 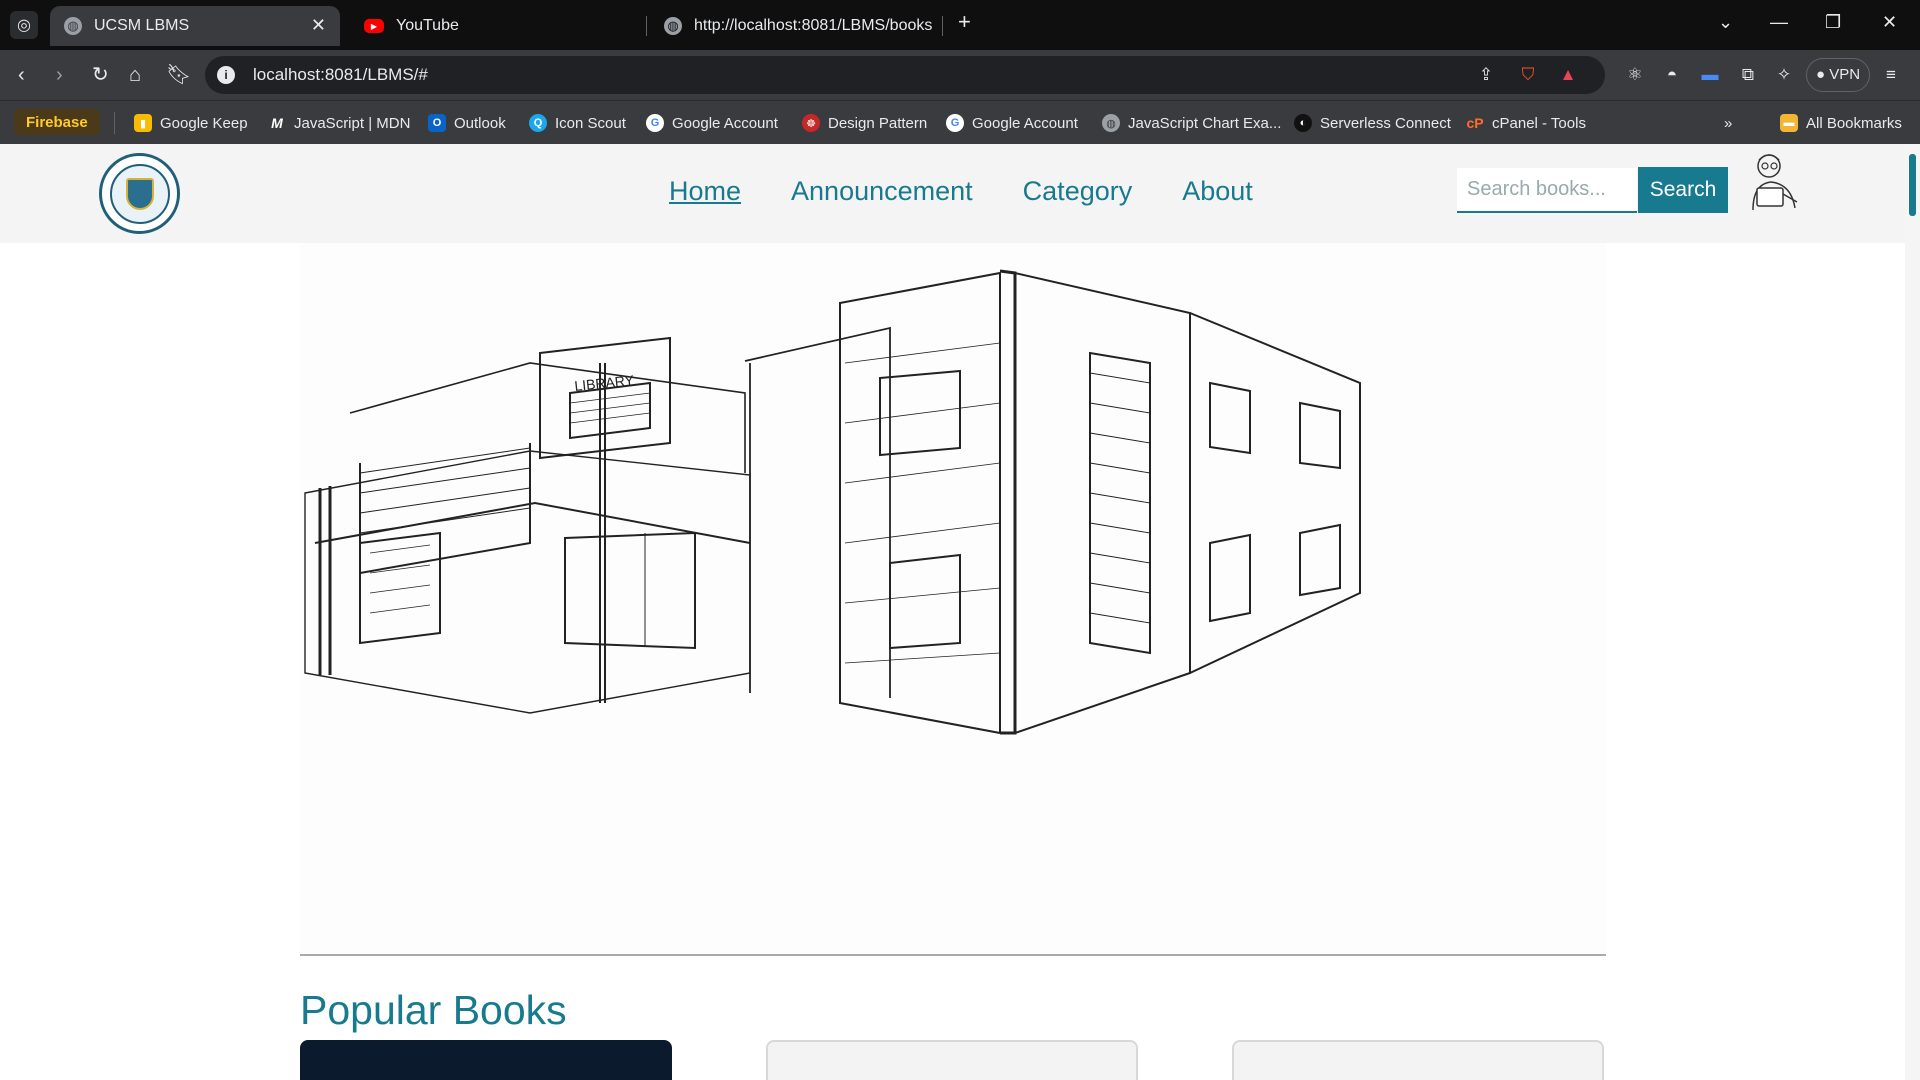 What do you see at coordinates (195, 26) in the screenshot?
I see `tab-ucsm-lbms: ◍ UCSM LBMS ✕` at bounding box center [195, 26].